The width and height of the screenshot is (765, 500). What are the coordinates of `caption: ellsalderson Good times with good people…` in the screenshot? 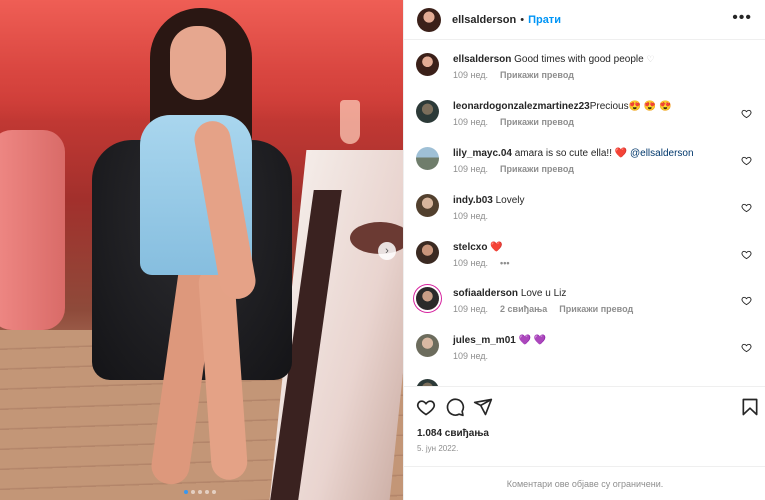 It's located at (586, 71).